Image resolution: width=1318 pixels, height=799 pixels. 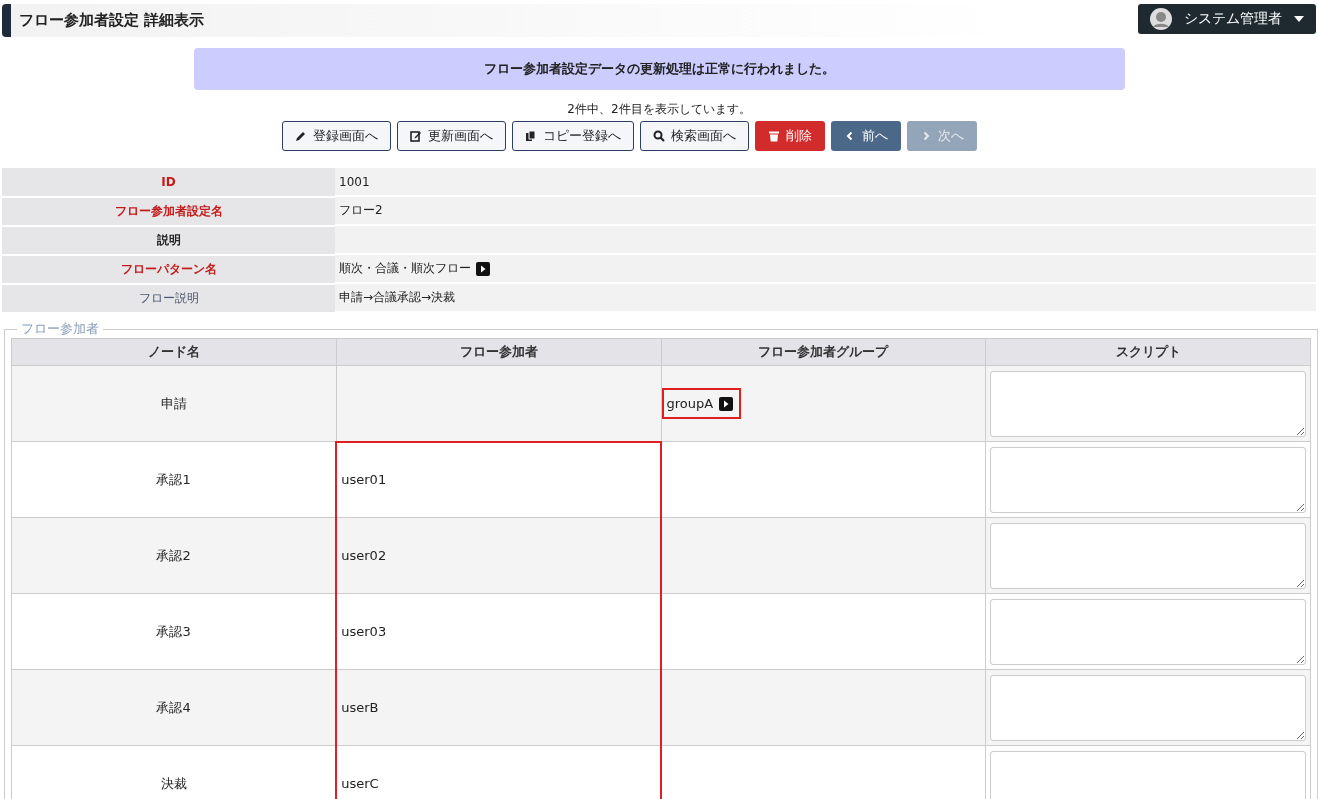 I want to click on action-button: 削除, so click(x=789, y=136).